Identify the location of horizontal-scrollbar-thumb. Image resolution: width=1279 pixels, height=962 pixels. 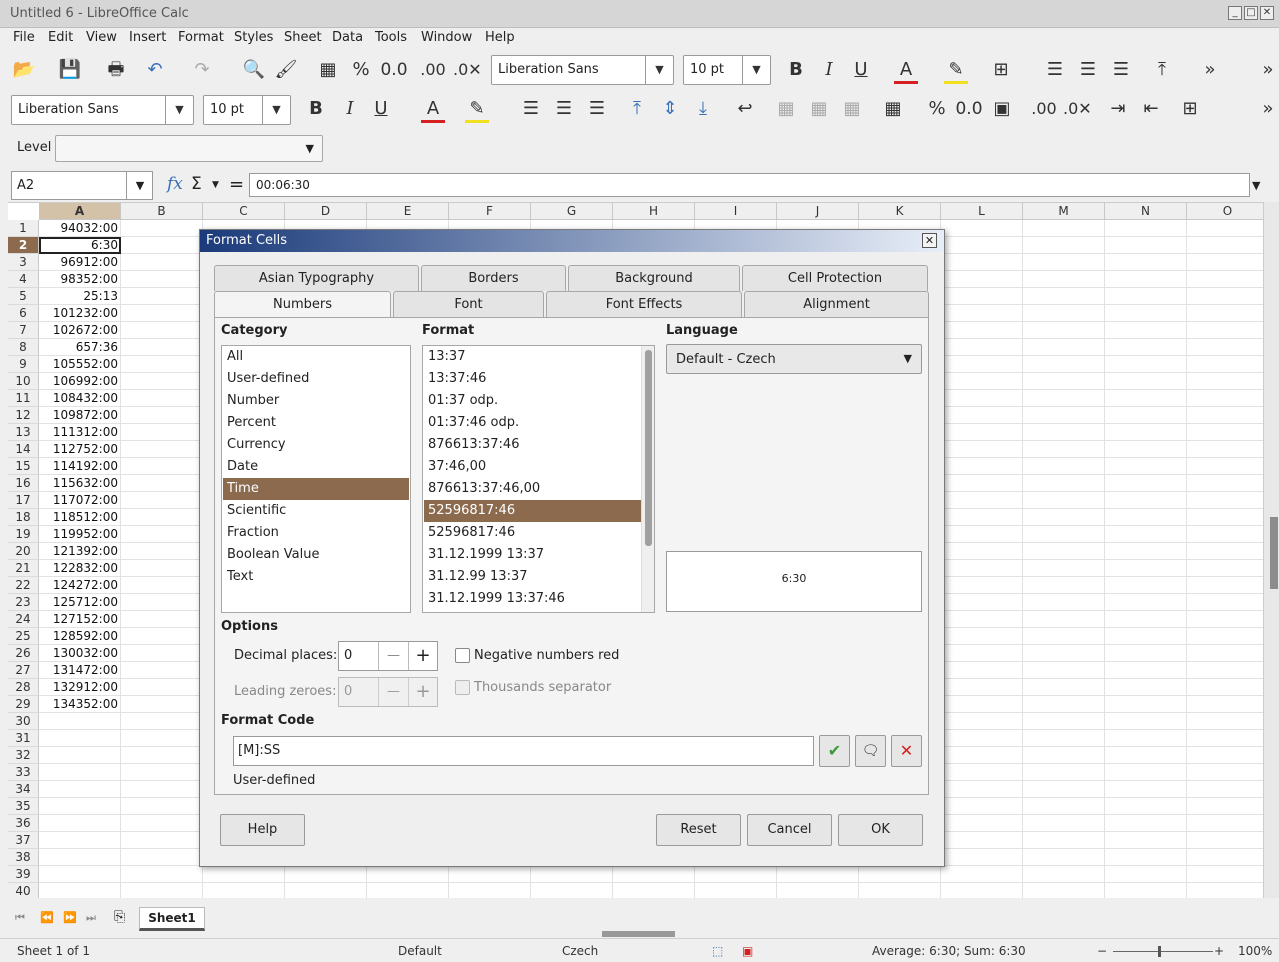
(638, 934).